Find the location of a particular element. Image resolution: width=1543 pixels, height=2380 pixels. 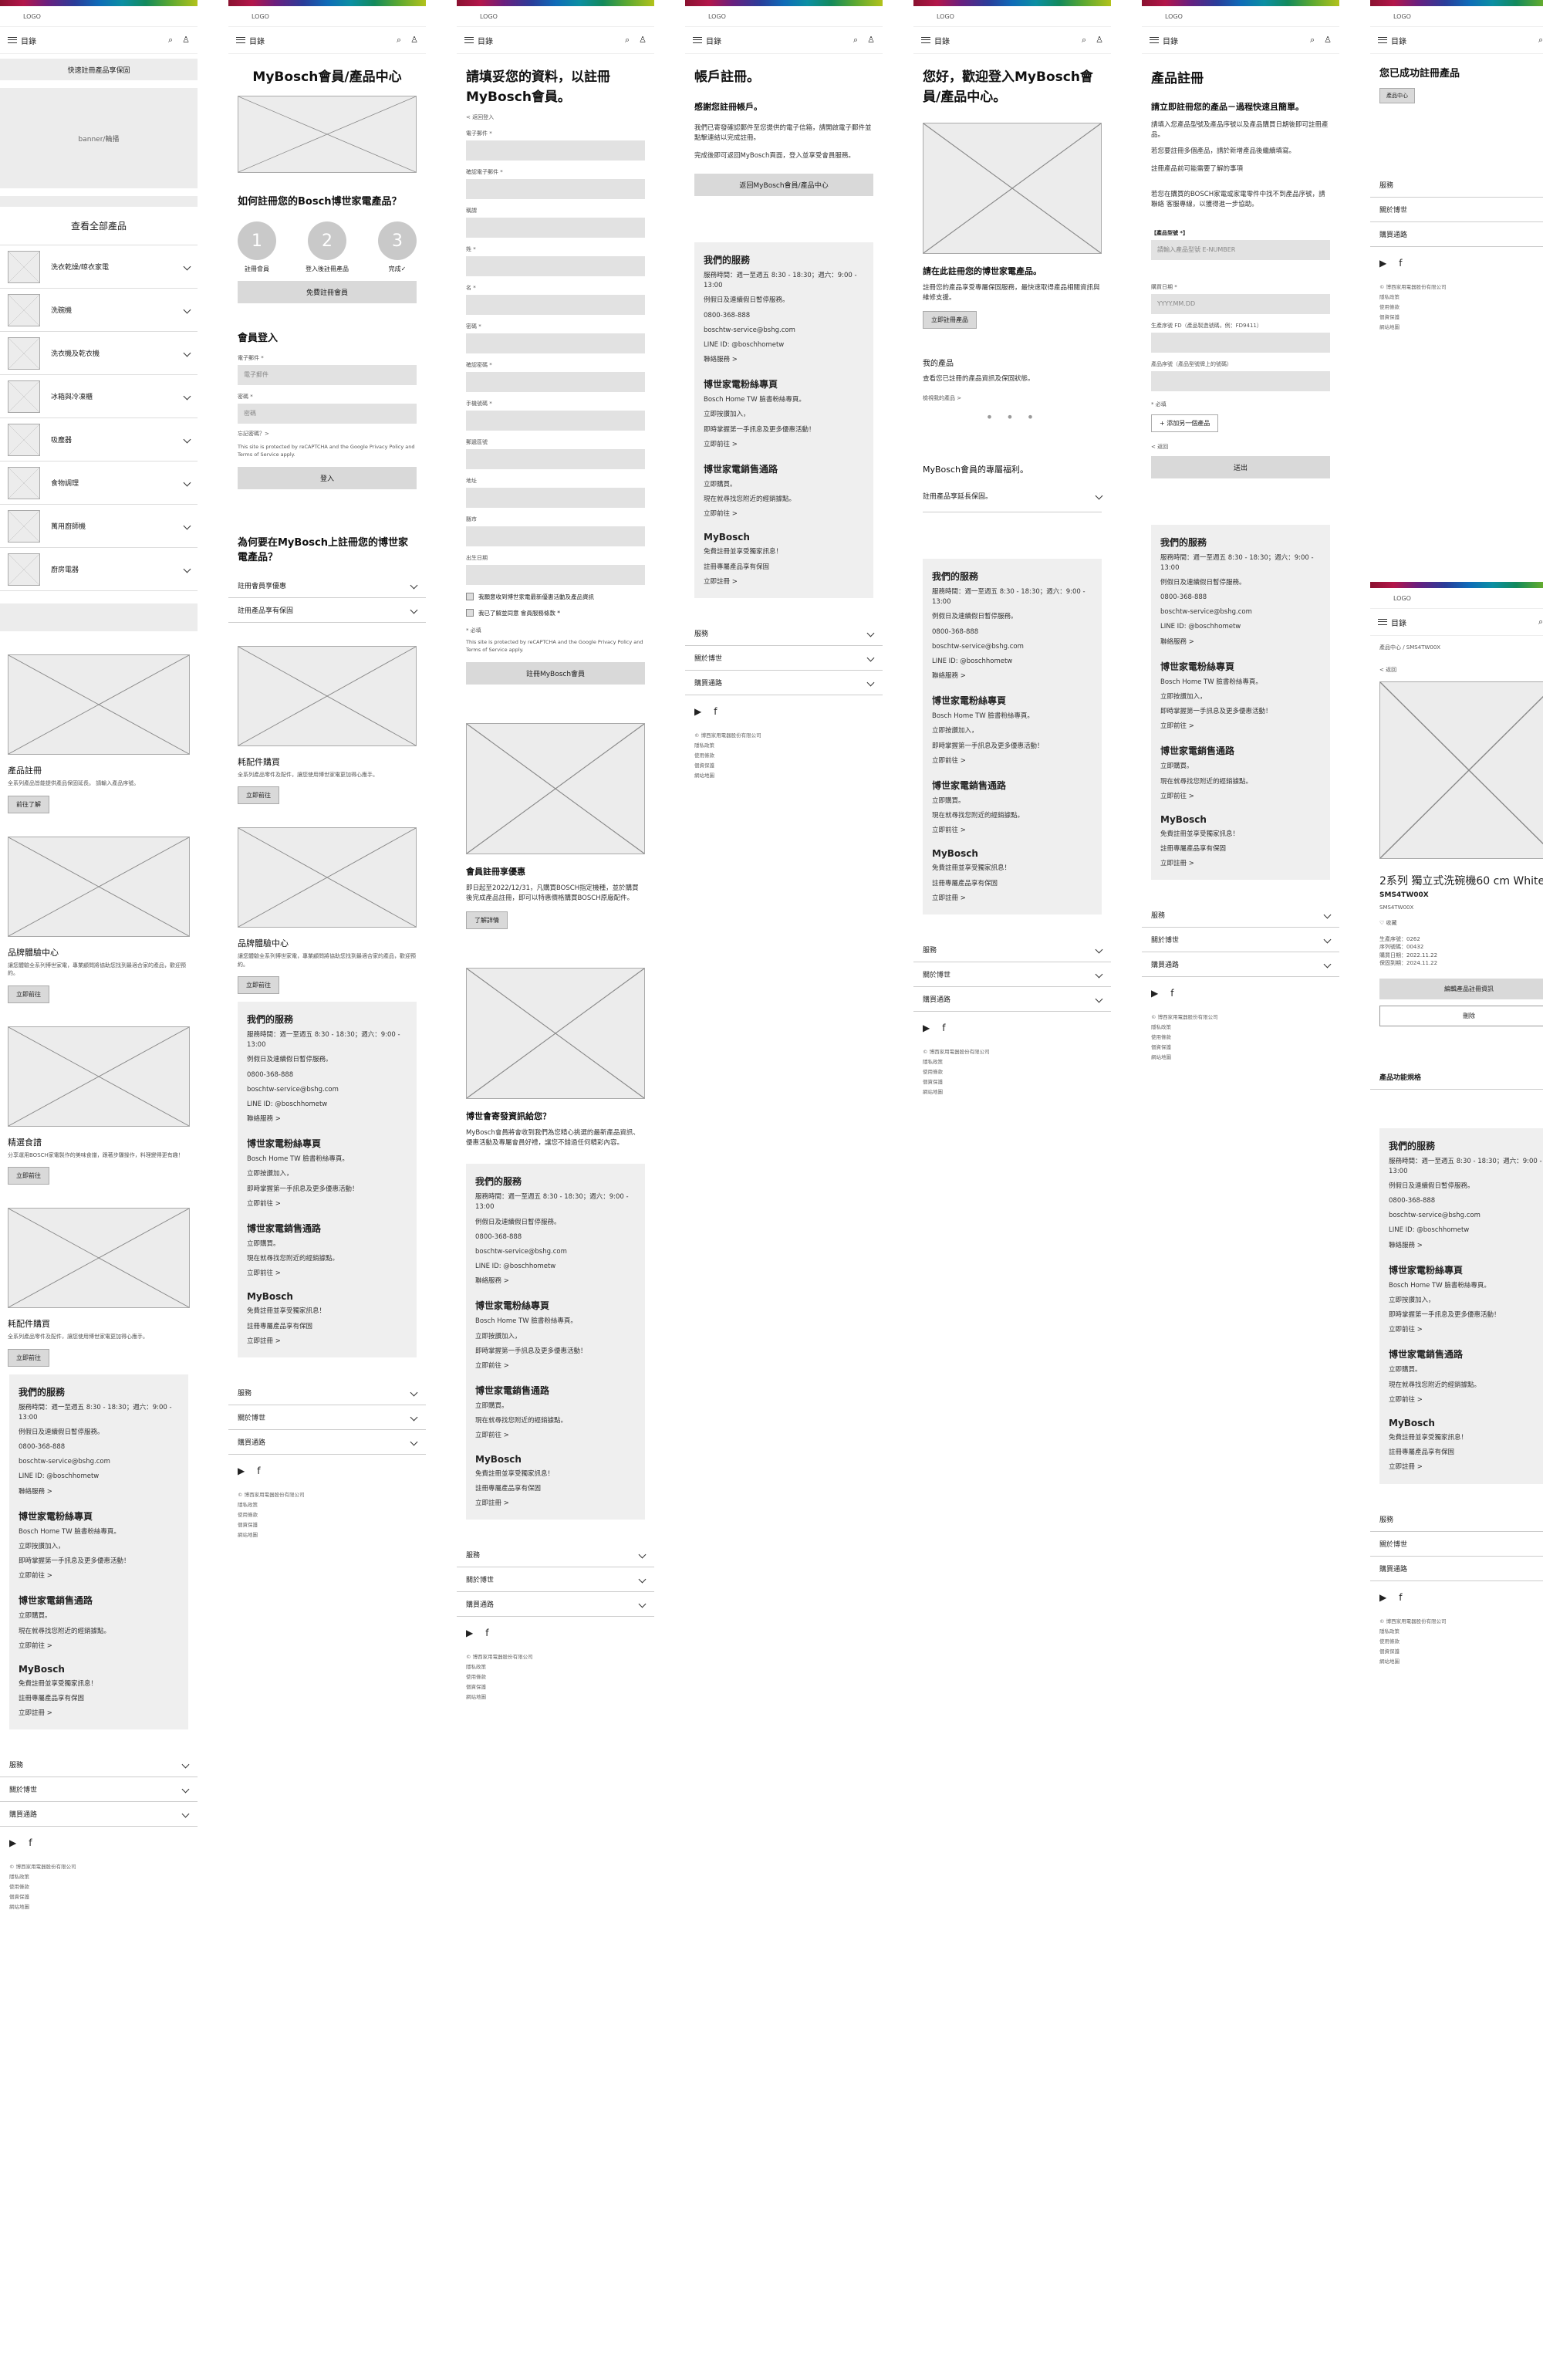

password-field: 密碼 is located at coordinates (327, 413).